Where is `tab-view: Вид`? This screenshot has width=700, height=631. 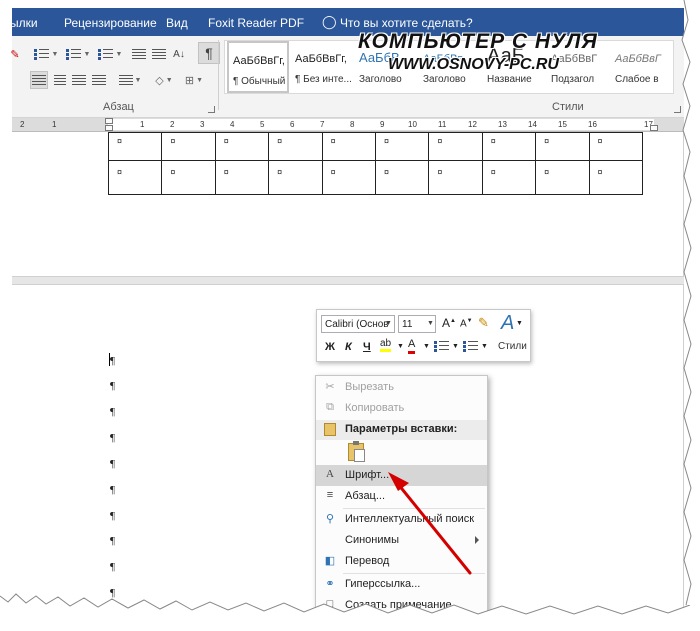 tab-view: Вид is located at coordinates (177, 23).